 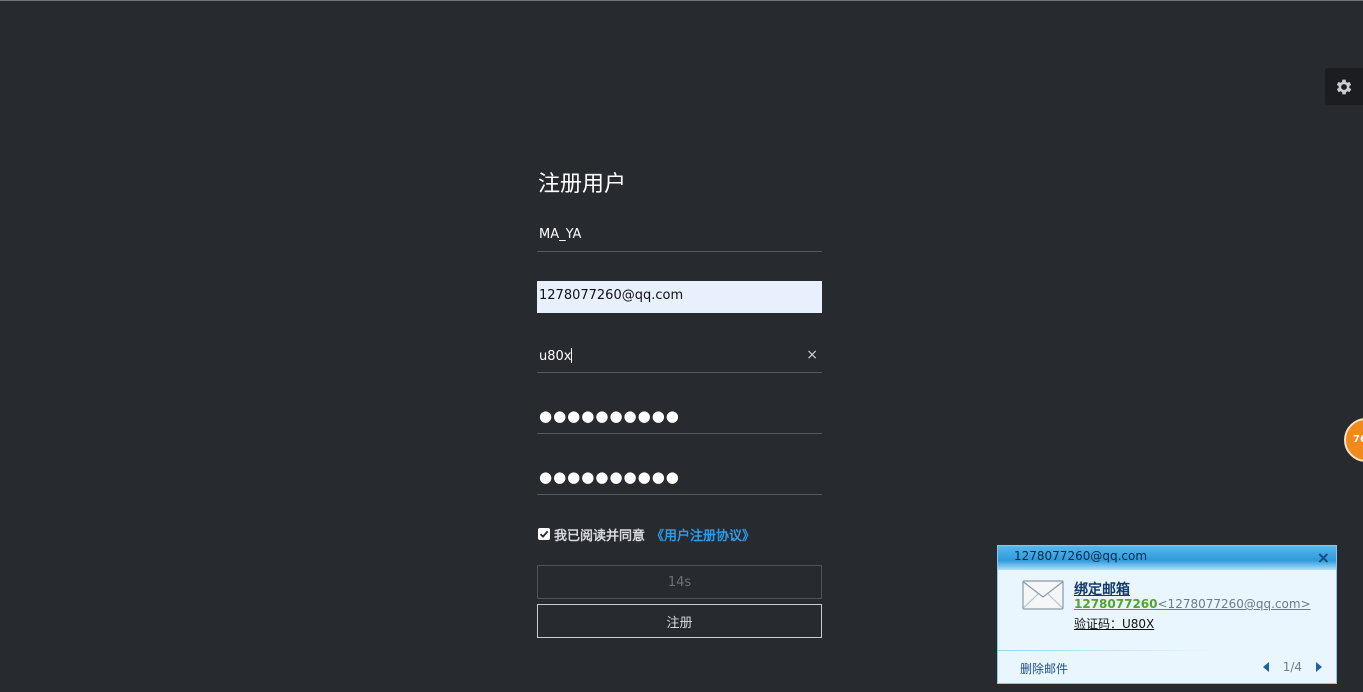 What do you see at coordinates (812, 355) in the screenshot?
I see `clear-icon: ×` at bounding box center [812, 355].